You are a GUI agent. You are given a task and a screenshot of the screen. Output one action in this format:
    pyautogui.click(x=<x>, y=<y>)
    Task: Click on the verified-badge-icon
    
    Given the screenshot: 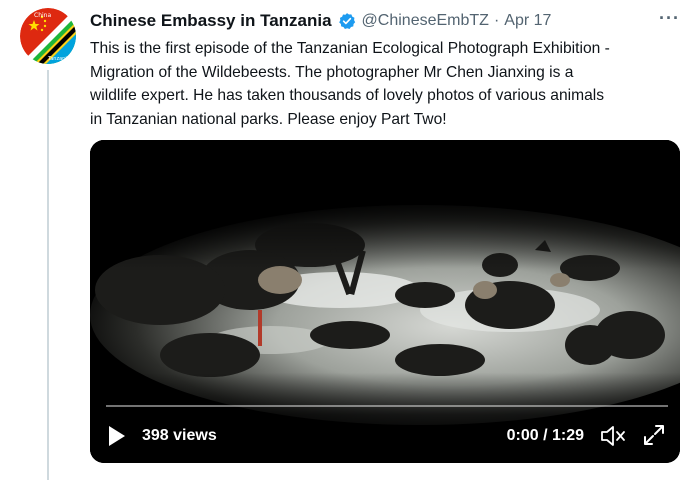 What is the action you would take?
    pyautogui.click(x=346, y=21)
    